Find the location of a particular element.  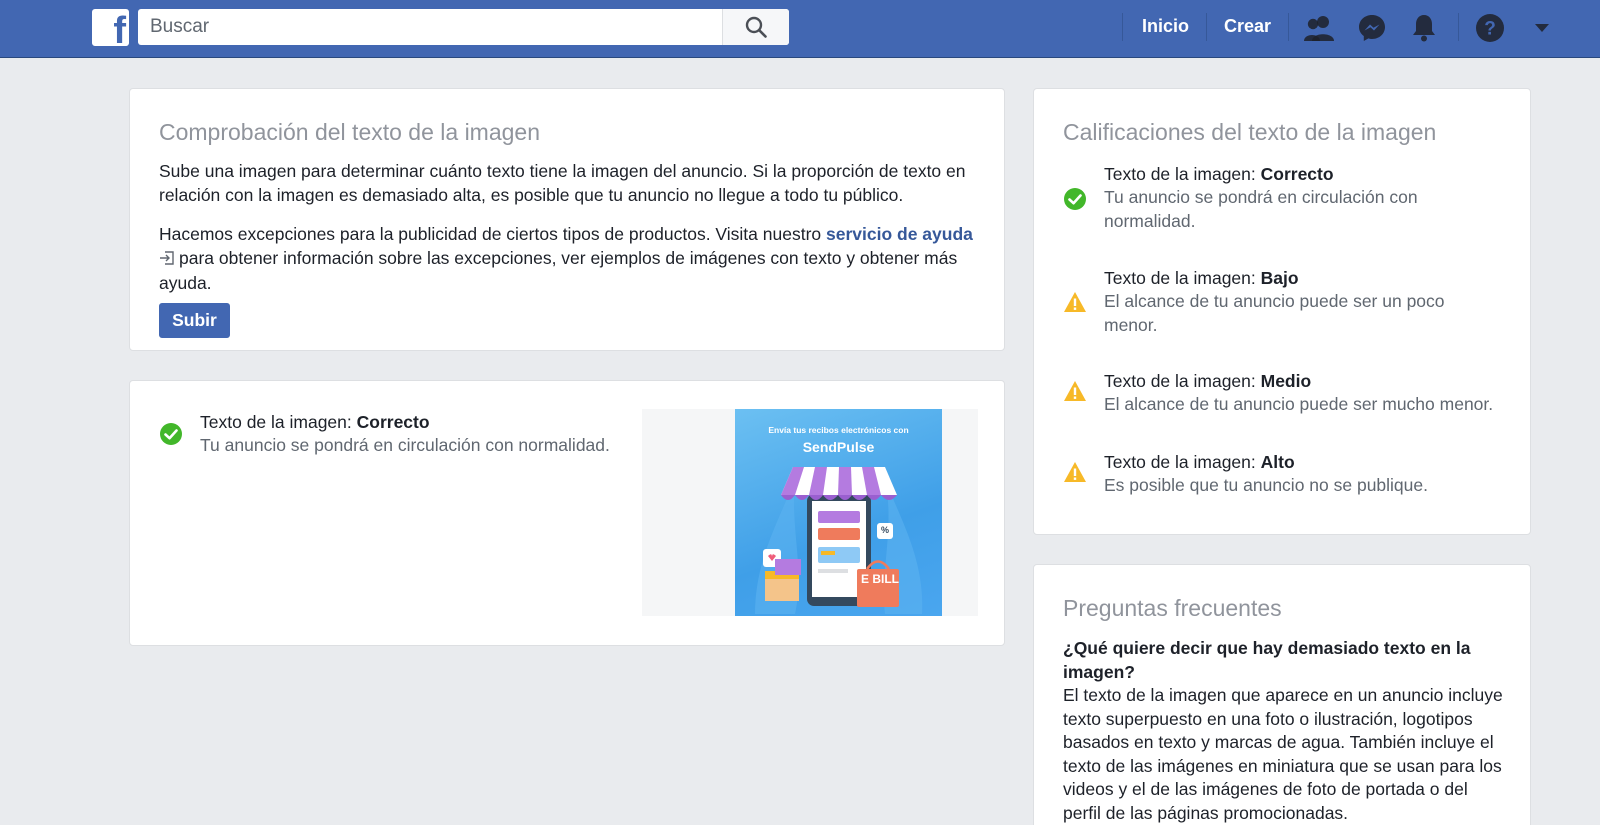

rating-item-medium: Texto de la imagen: Medio is located at coordinates (1207, 382).